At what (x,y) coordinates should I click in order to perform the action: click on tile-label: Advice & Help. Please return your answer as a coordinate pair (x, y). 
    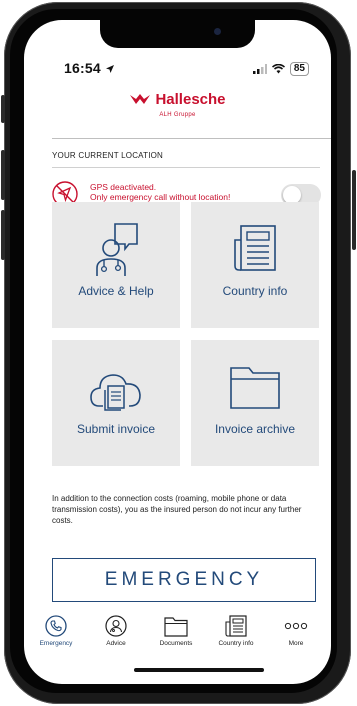
    Looking at the image, I should click on (116, 291).